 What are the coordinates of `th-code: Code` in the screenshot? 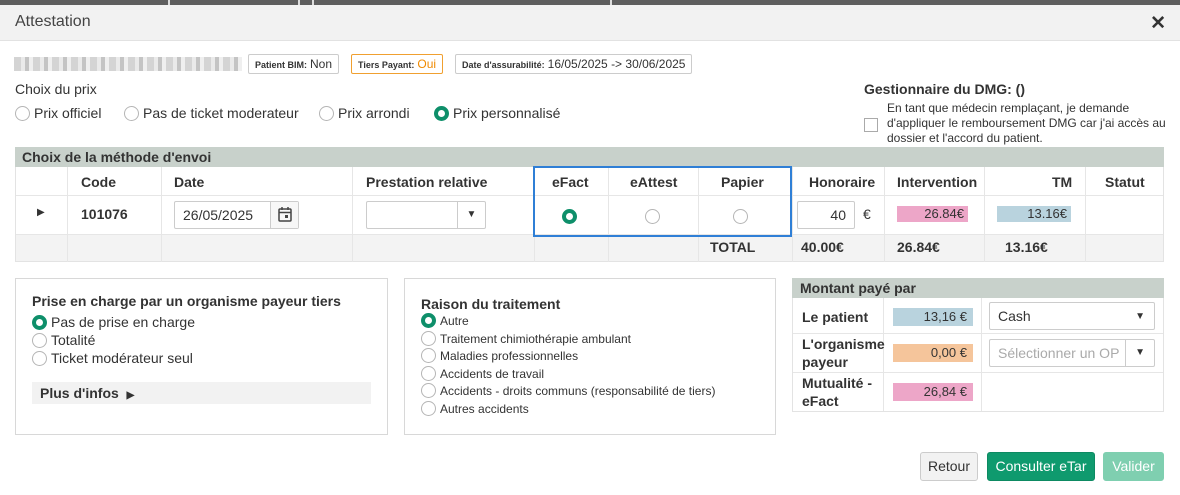 It's located at (98, 182).